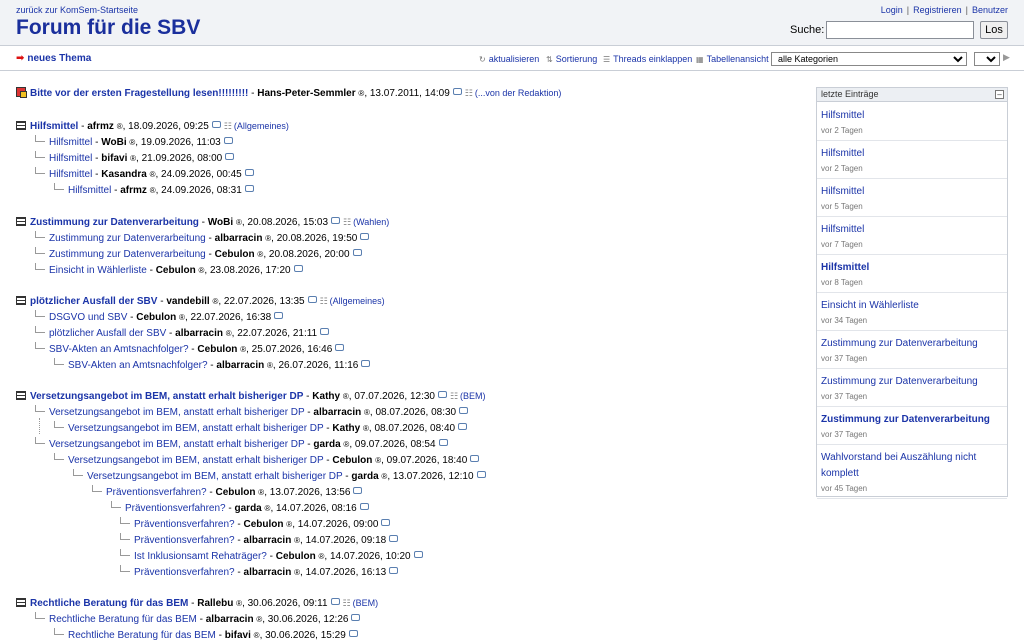  Describe the element at coordinates (200, 556) in the screenshot. I see `thread-title-link: Ist Inklusionsamt Rehaträger?` at that location.